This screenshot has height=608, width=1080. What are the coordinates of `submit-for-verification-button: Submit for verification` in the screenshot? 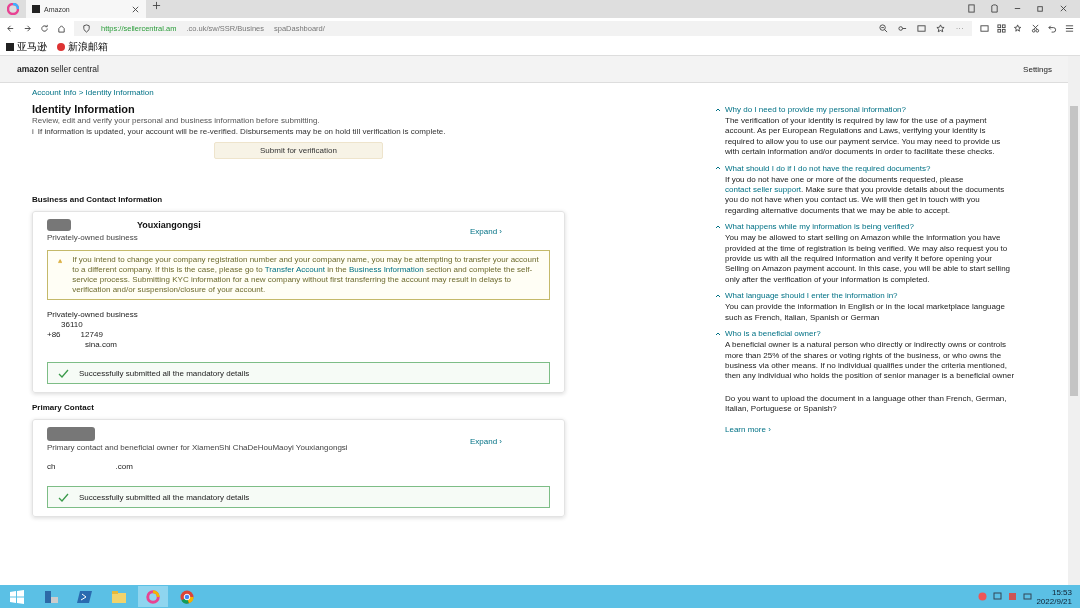 It's located at (298, 150).